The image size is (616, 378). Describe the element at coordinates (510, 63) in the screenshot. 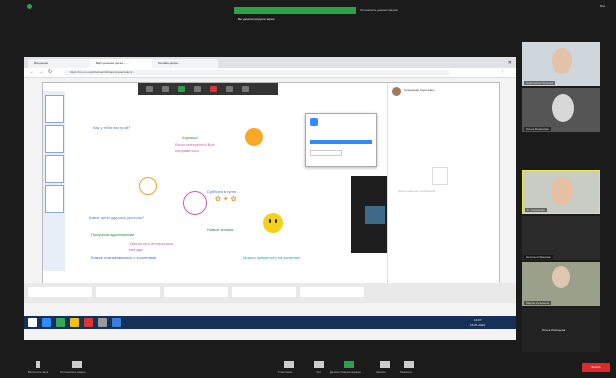

I see `window-close-icon: ✕` at that location.